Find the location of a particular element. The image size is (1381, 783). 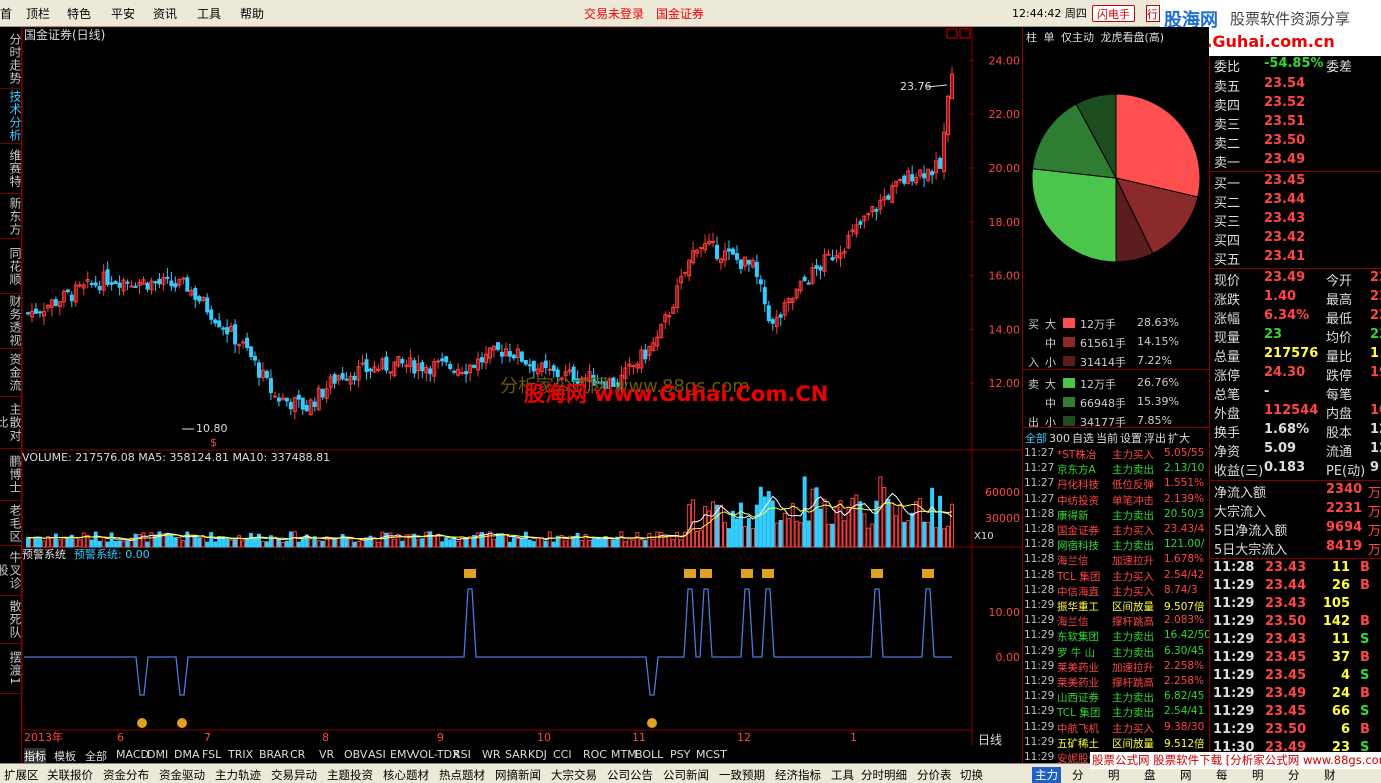

left-tab-6: 资金流 is located at coordinates (11, 373).